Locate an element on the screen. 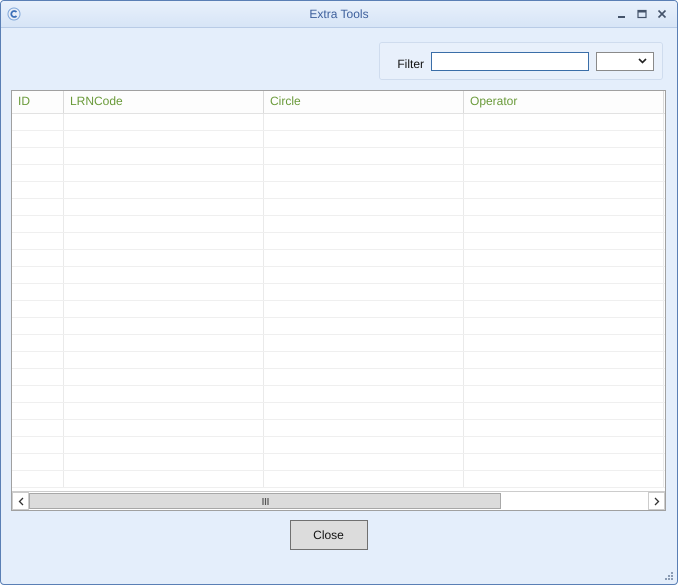  filter-label: Filter is located at coordinates (410, 64).